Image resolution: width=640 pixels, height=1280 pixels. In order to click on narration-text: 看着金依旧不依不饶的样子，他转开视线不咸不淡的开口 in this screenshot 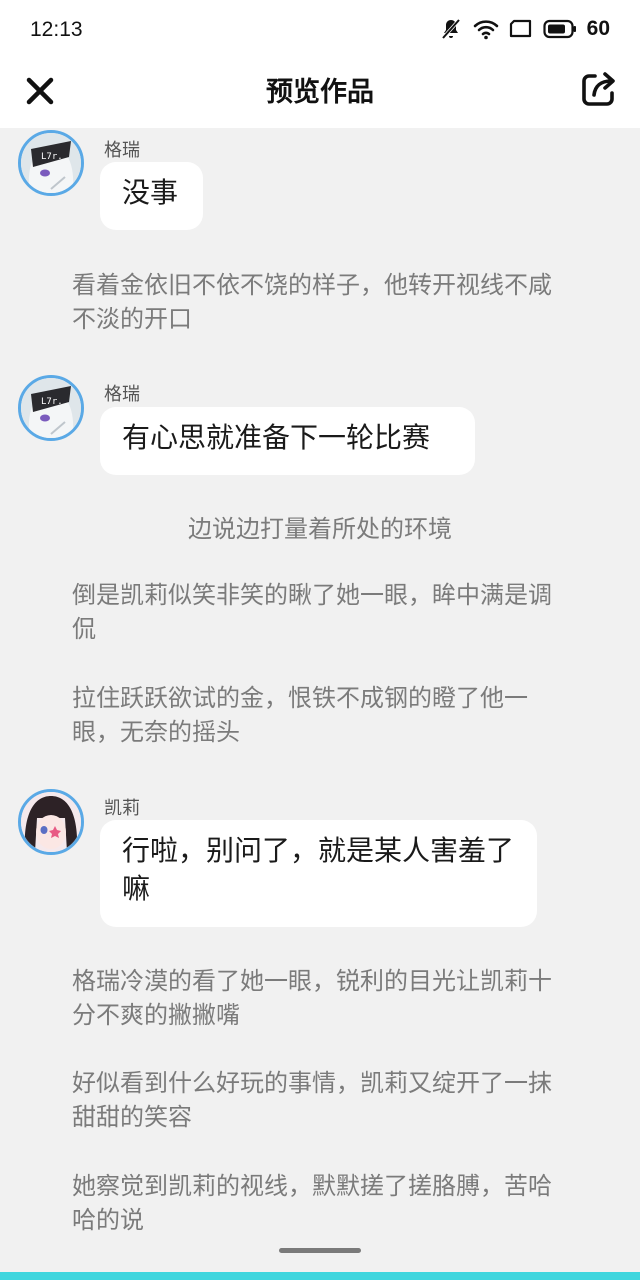, I will do `click(312, 302)`.